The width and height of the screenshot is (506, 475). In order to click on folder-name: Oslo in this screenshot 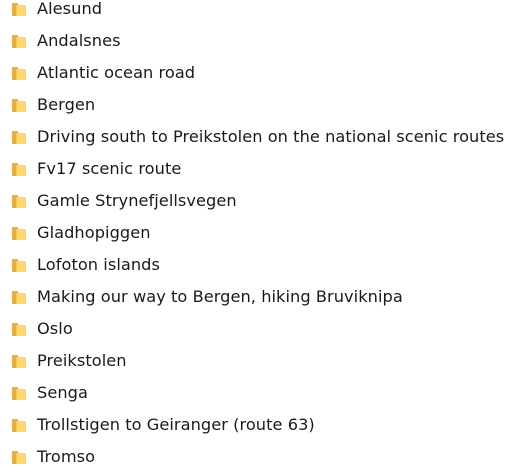, I will do `click(55, 328)`.